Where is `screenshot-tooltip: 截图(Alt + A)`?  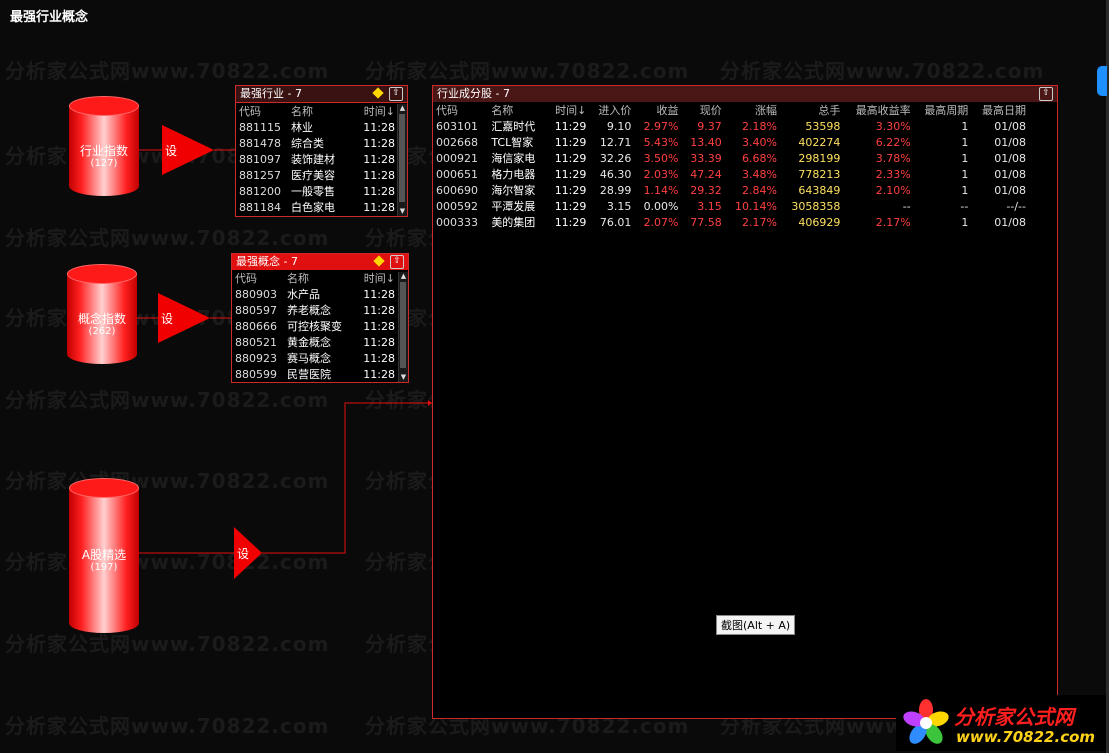
screenshot-tooltip: 截图(Alt + A) is located at coordinates (756, 625).